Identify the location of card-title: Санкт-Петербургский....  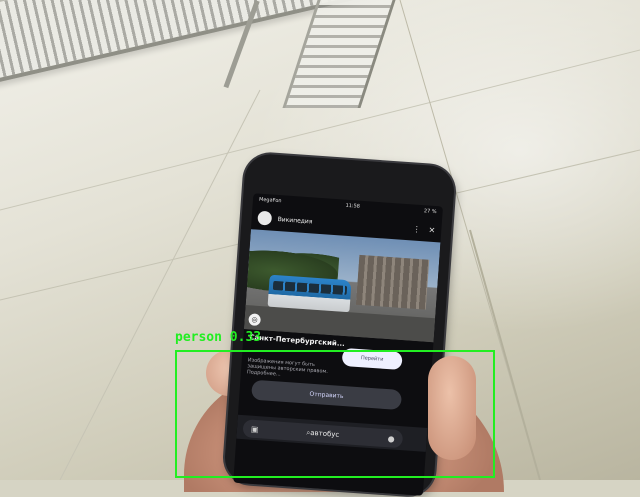
(297, 341).